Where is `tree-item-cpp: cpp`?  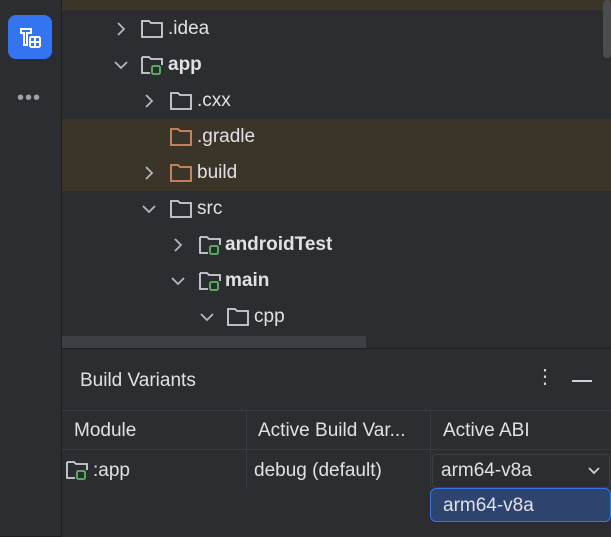
tree-item-cpp: cpp is located at coordinates (336, 317).